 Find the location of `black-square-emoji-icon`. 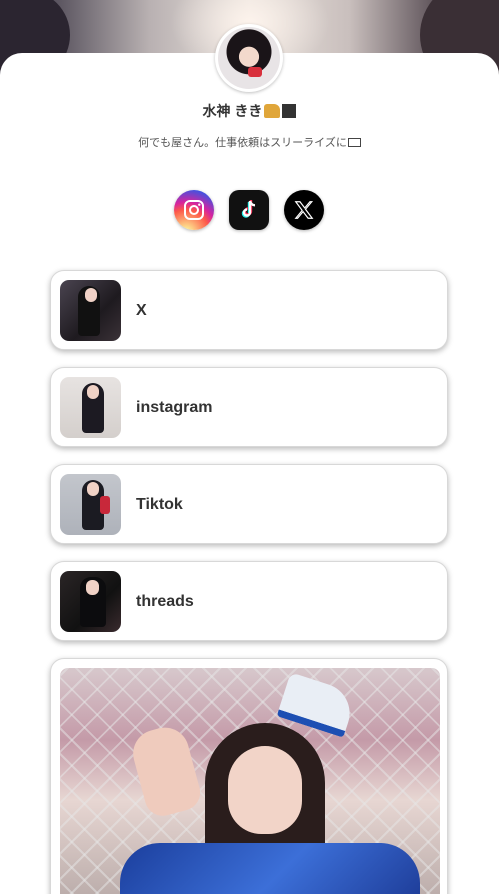

black-square-emoji-icon is located at coordinates (289, 111).